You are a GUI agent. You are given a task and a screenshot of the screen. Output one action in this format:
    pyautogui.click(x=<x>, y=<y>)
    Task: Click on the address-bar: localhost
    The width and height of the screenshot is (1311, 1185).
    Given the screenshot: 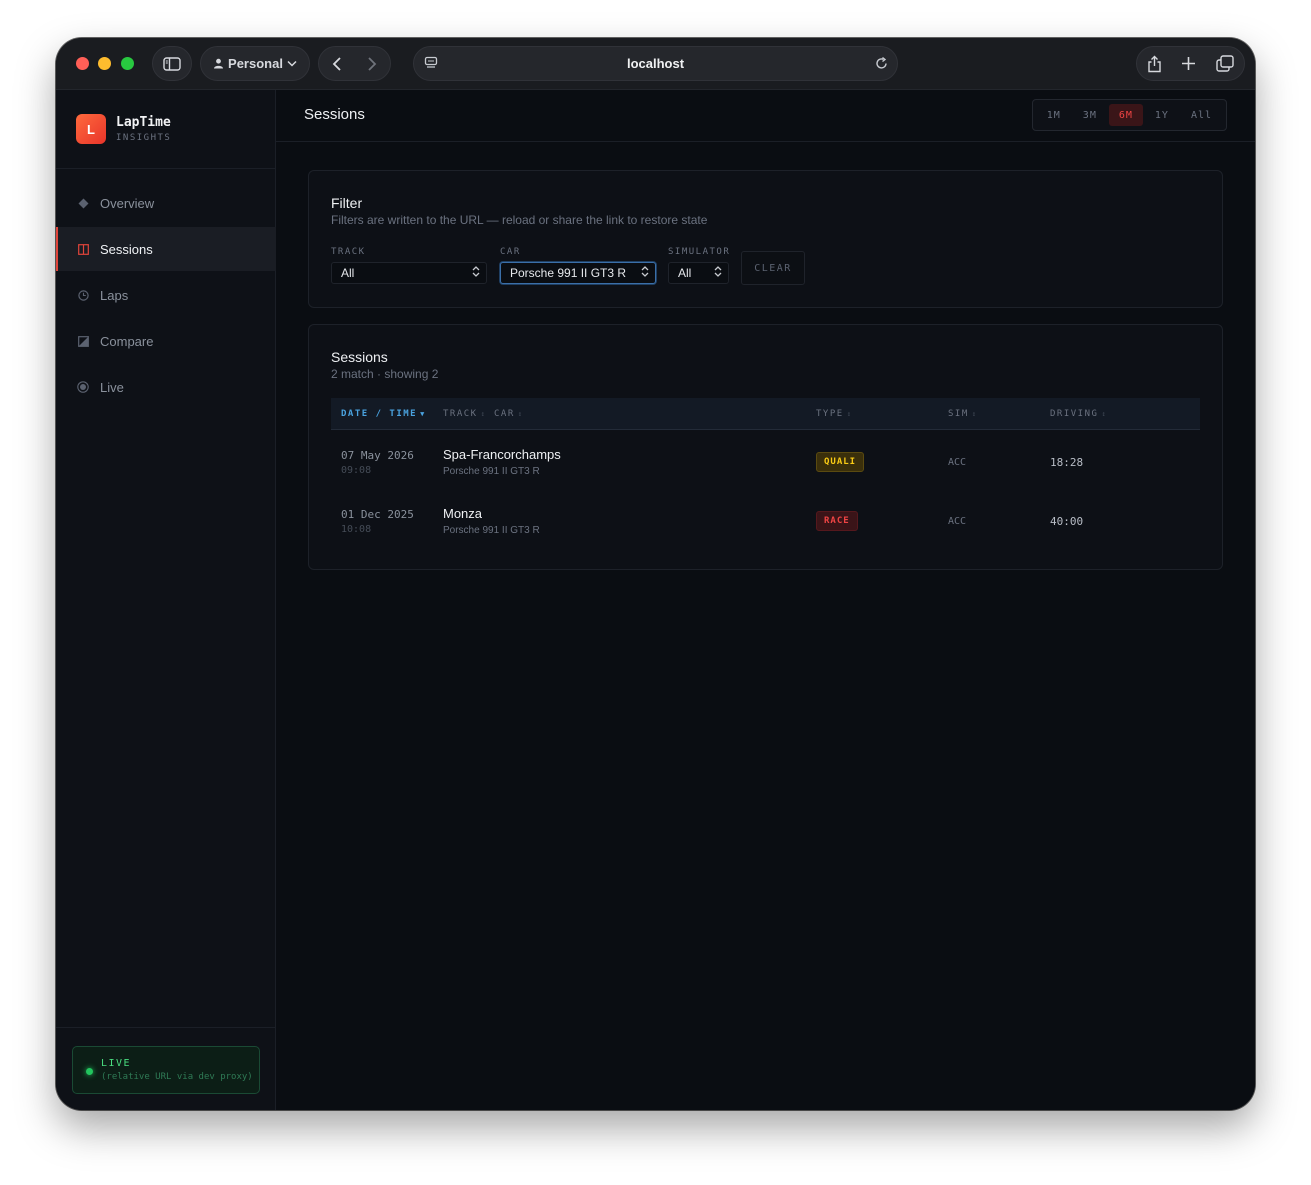 What is the action you would take?
    pyautogui.click(x=655, y=63)
    